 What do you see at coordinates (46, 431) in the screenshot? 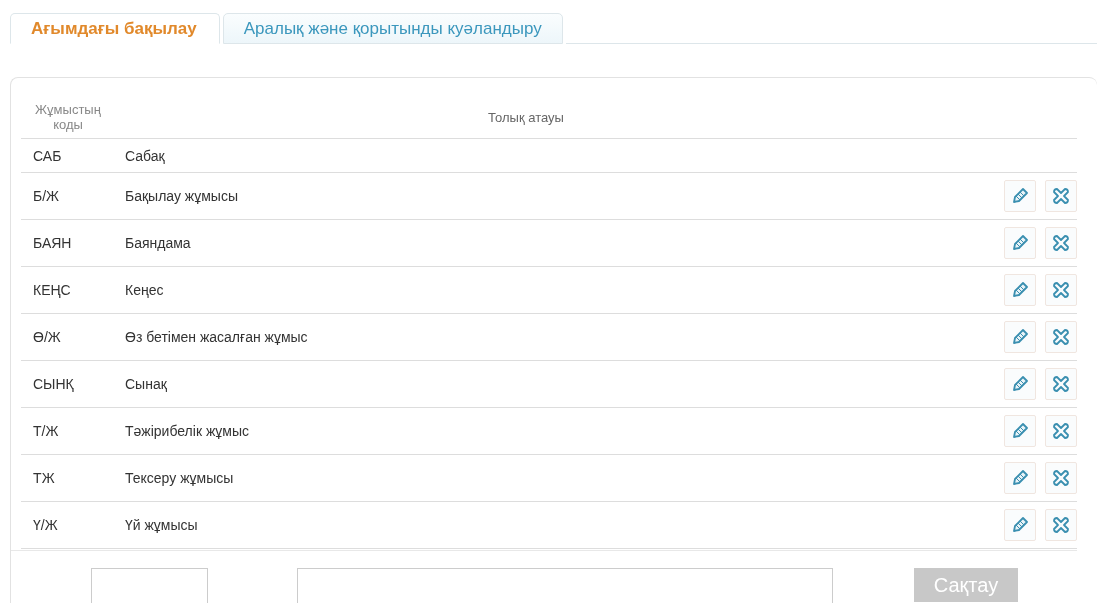
I see `table-cell-text: Т/Ж` at bounding box center [46, 431].